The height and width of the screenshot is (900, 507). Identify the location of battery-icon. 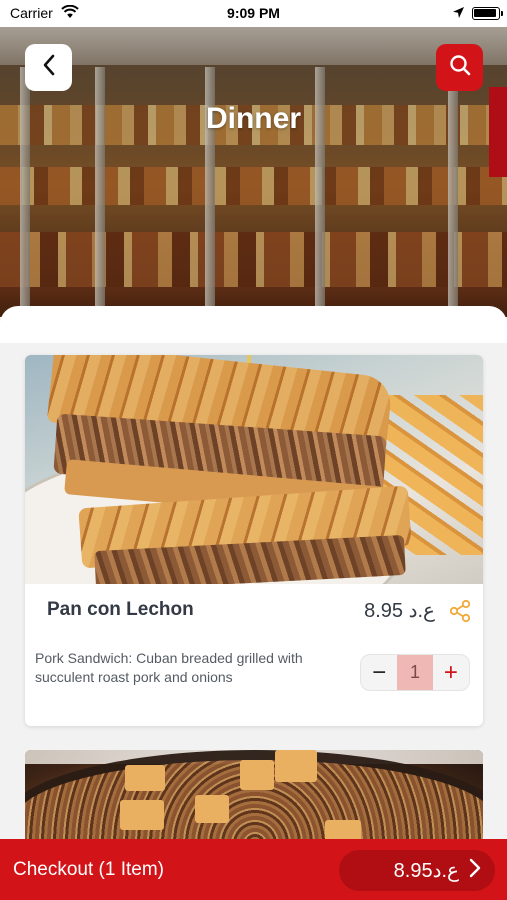
(486, 13).